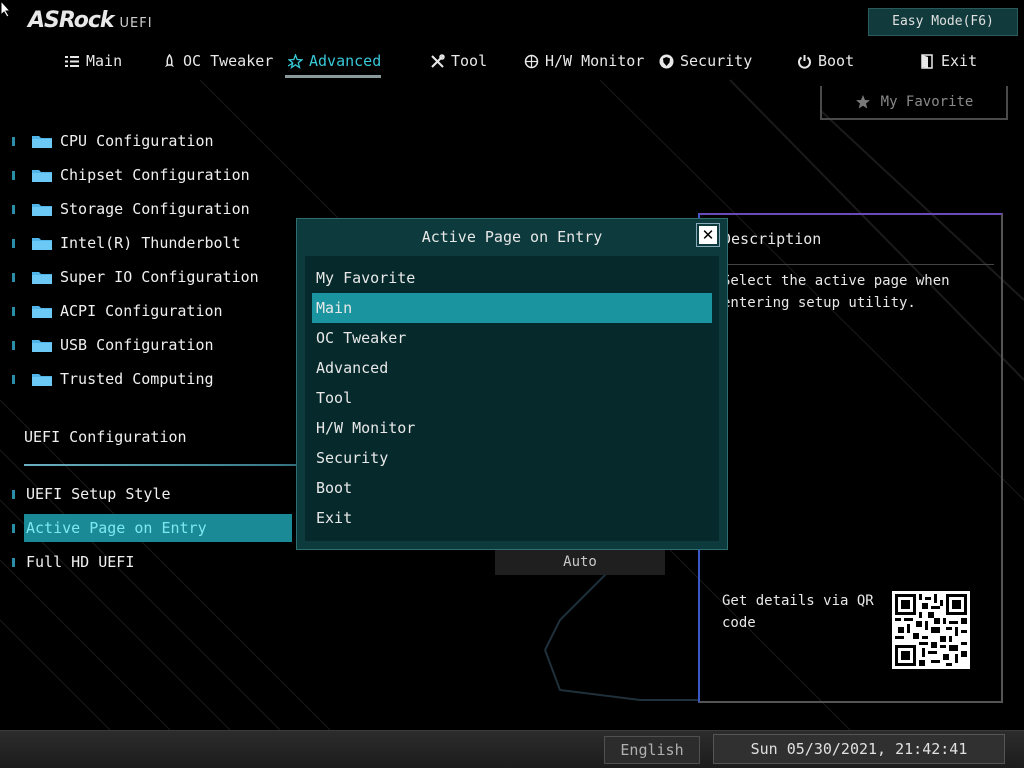 The height and width of the screenshot is (768, 1024). I want to click on my-favorite-label: My Favorite, so click(927, 102).